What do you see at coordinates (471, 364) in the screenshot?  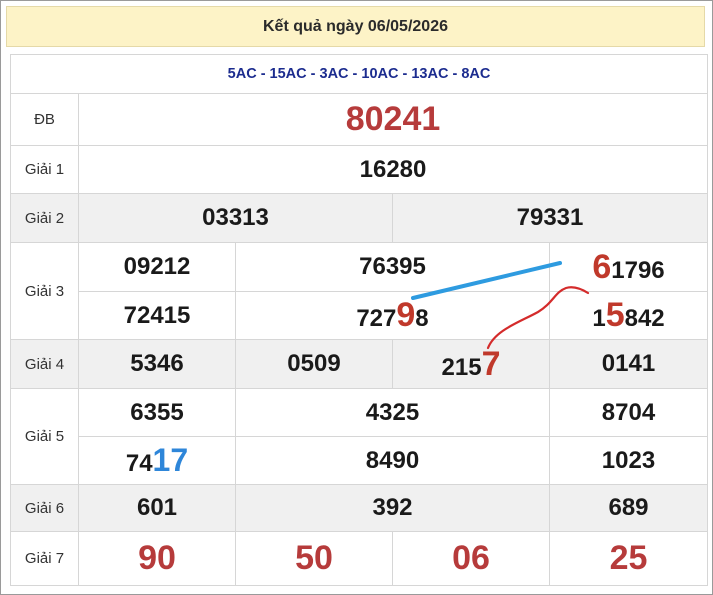 I see `prize-g4-3: 2157` at bounding box center [471, 364].